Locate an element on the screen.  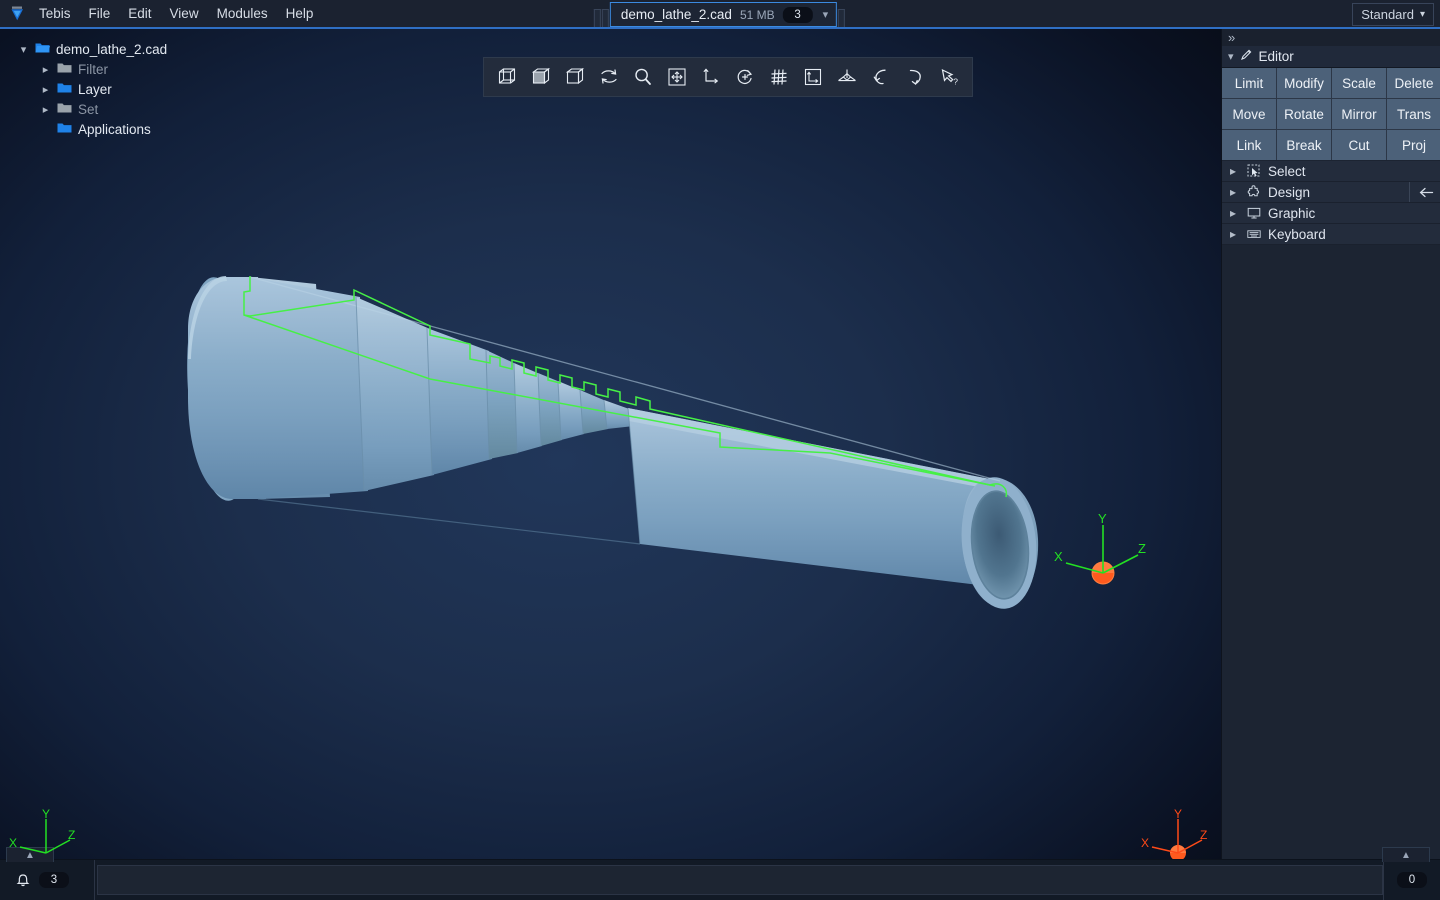
editor-button-scale: Scale is located at coordinates (1359, 83).